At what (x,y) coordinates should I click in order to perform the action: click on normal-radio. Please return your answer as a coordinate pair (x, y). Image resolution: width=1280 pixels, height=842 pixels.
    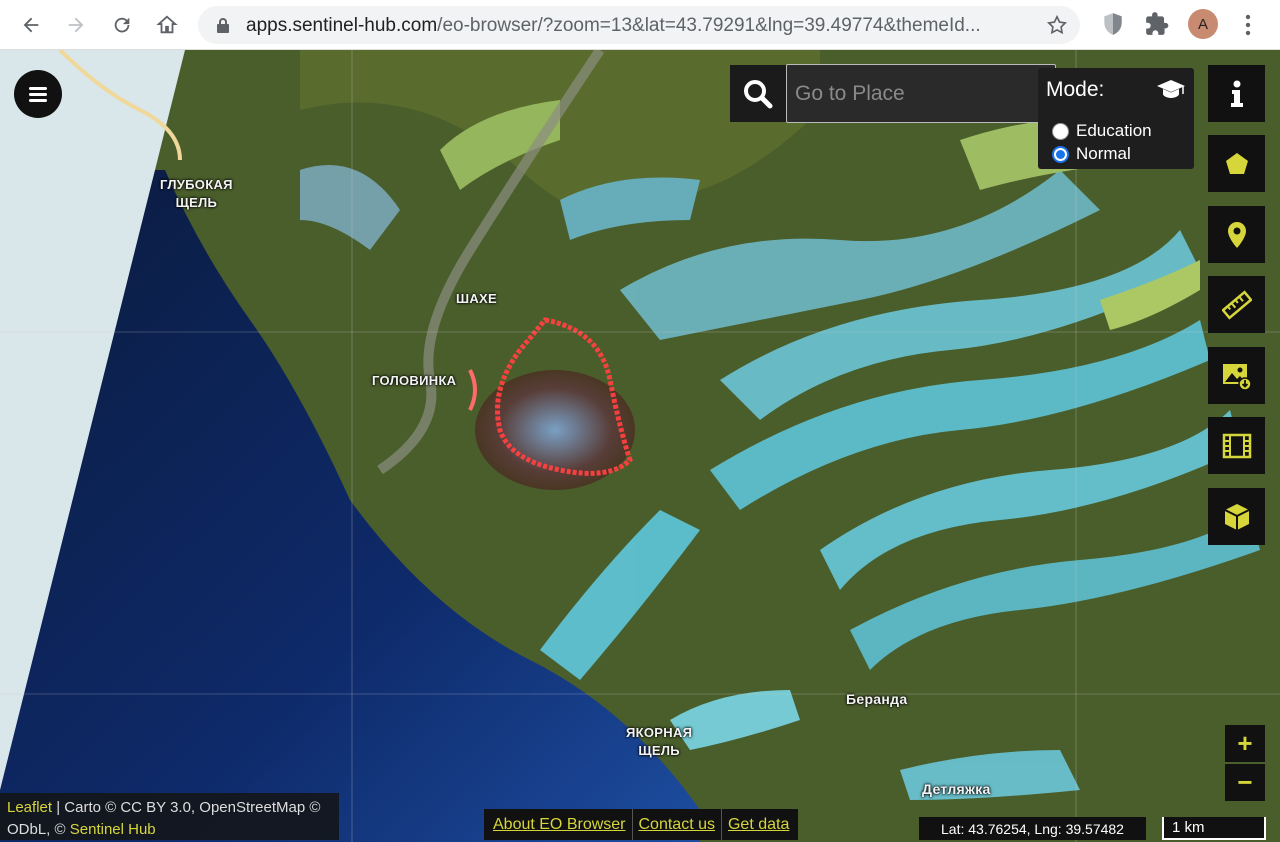
    Looking at the image, I should click on (1060, 154).